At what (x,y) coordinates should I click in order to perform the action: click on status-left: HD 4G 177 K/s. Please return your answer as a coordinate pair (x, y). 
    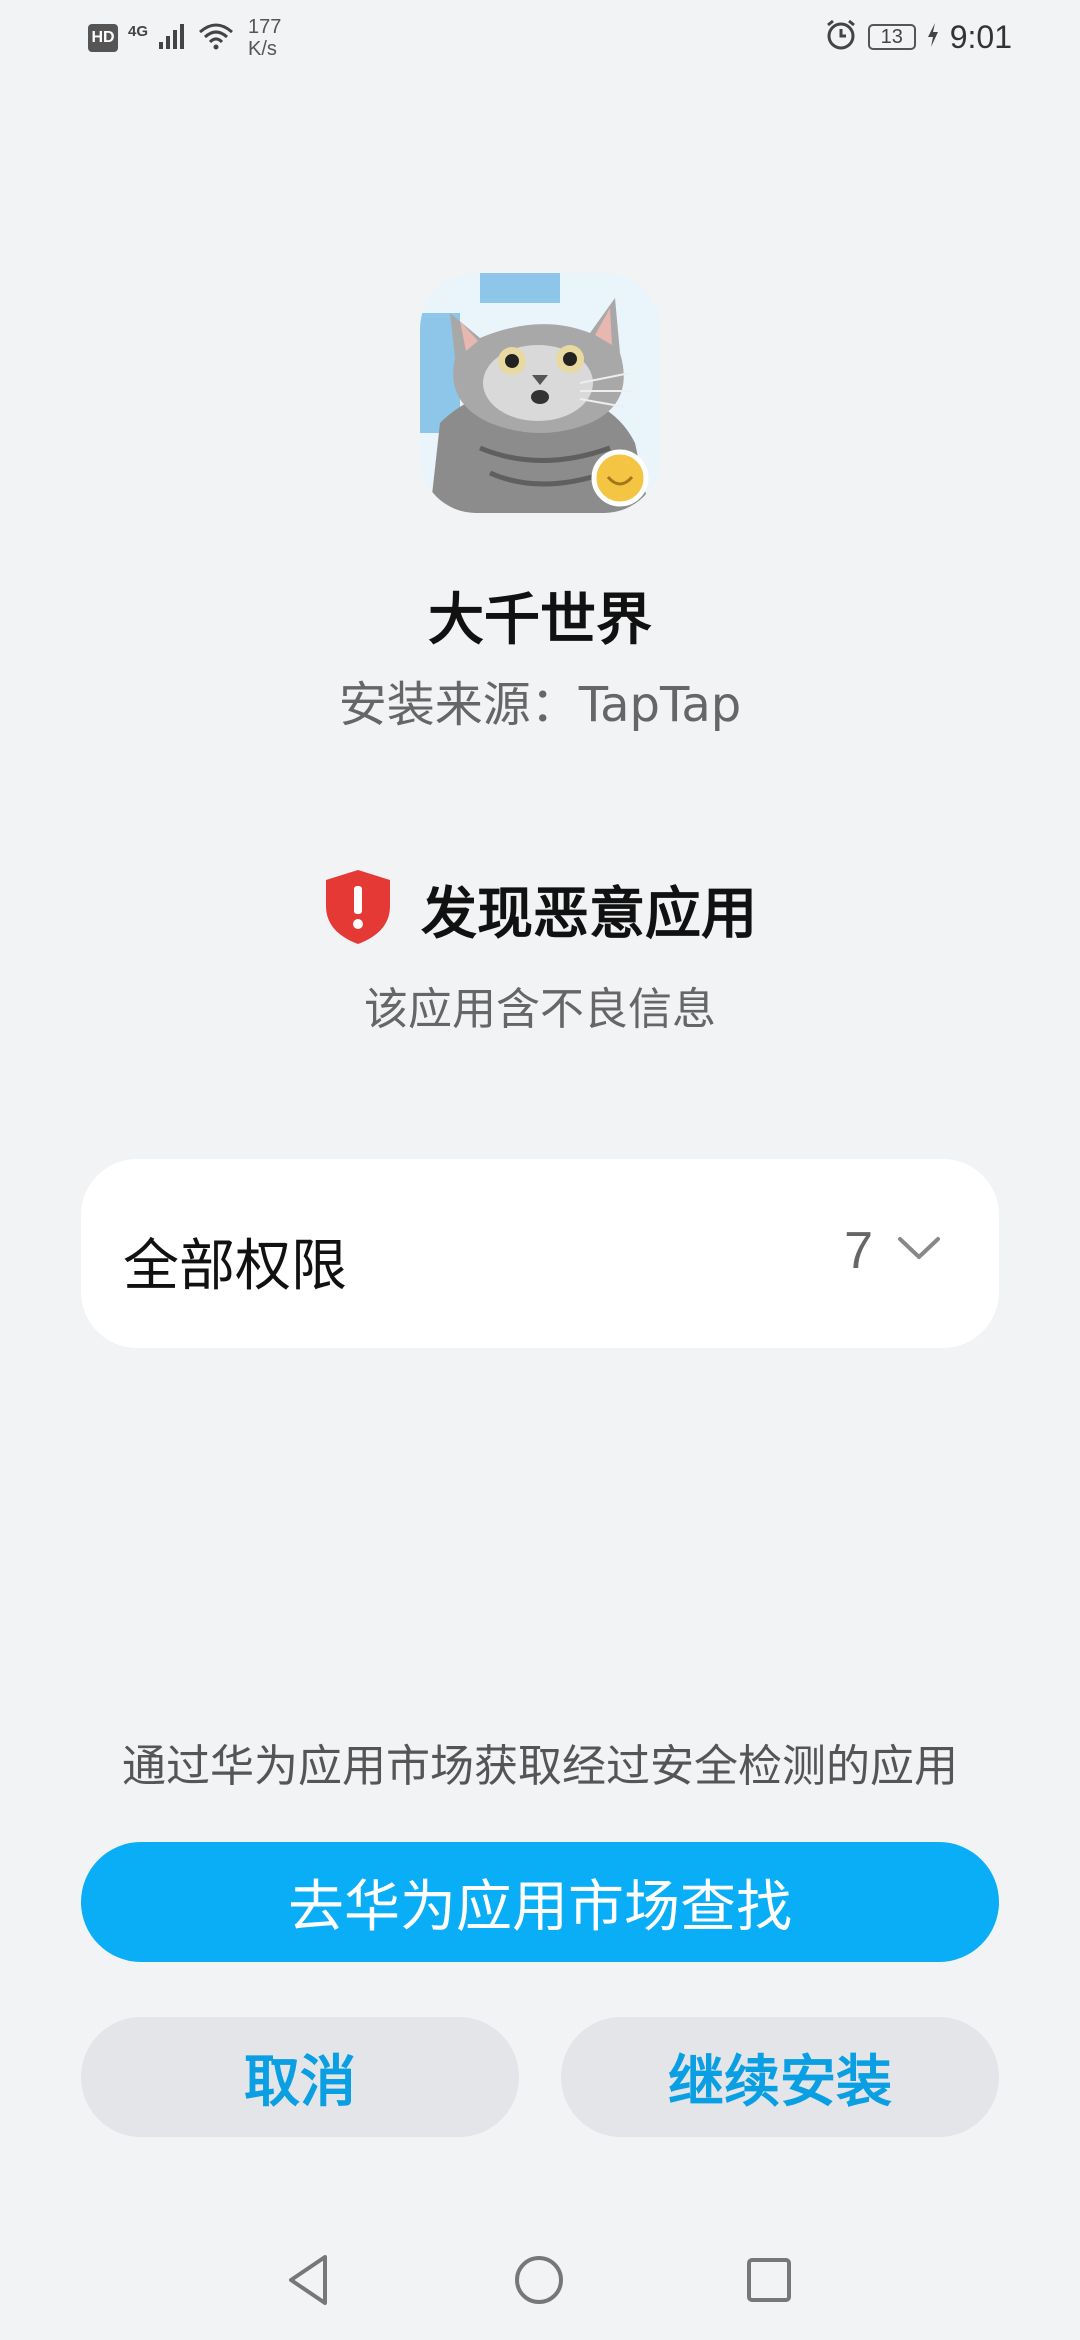
    Looking at the image, I should click on (184, 38).